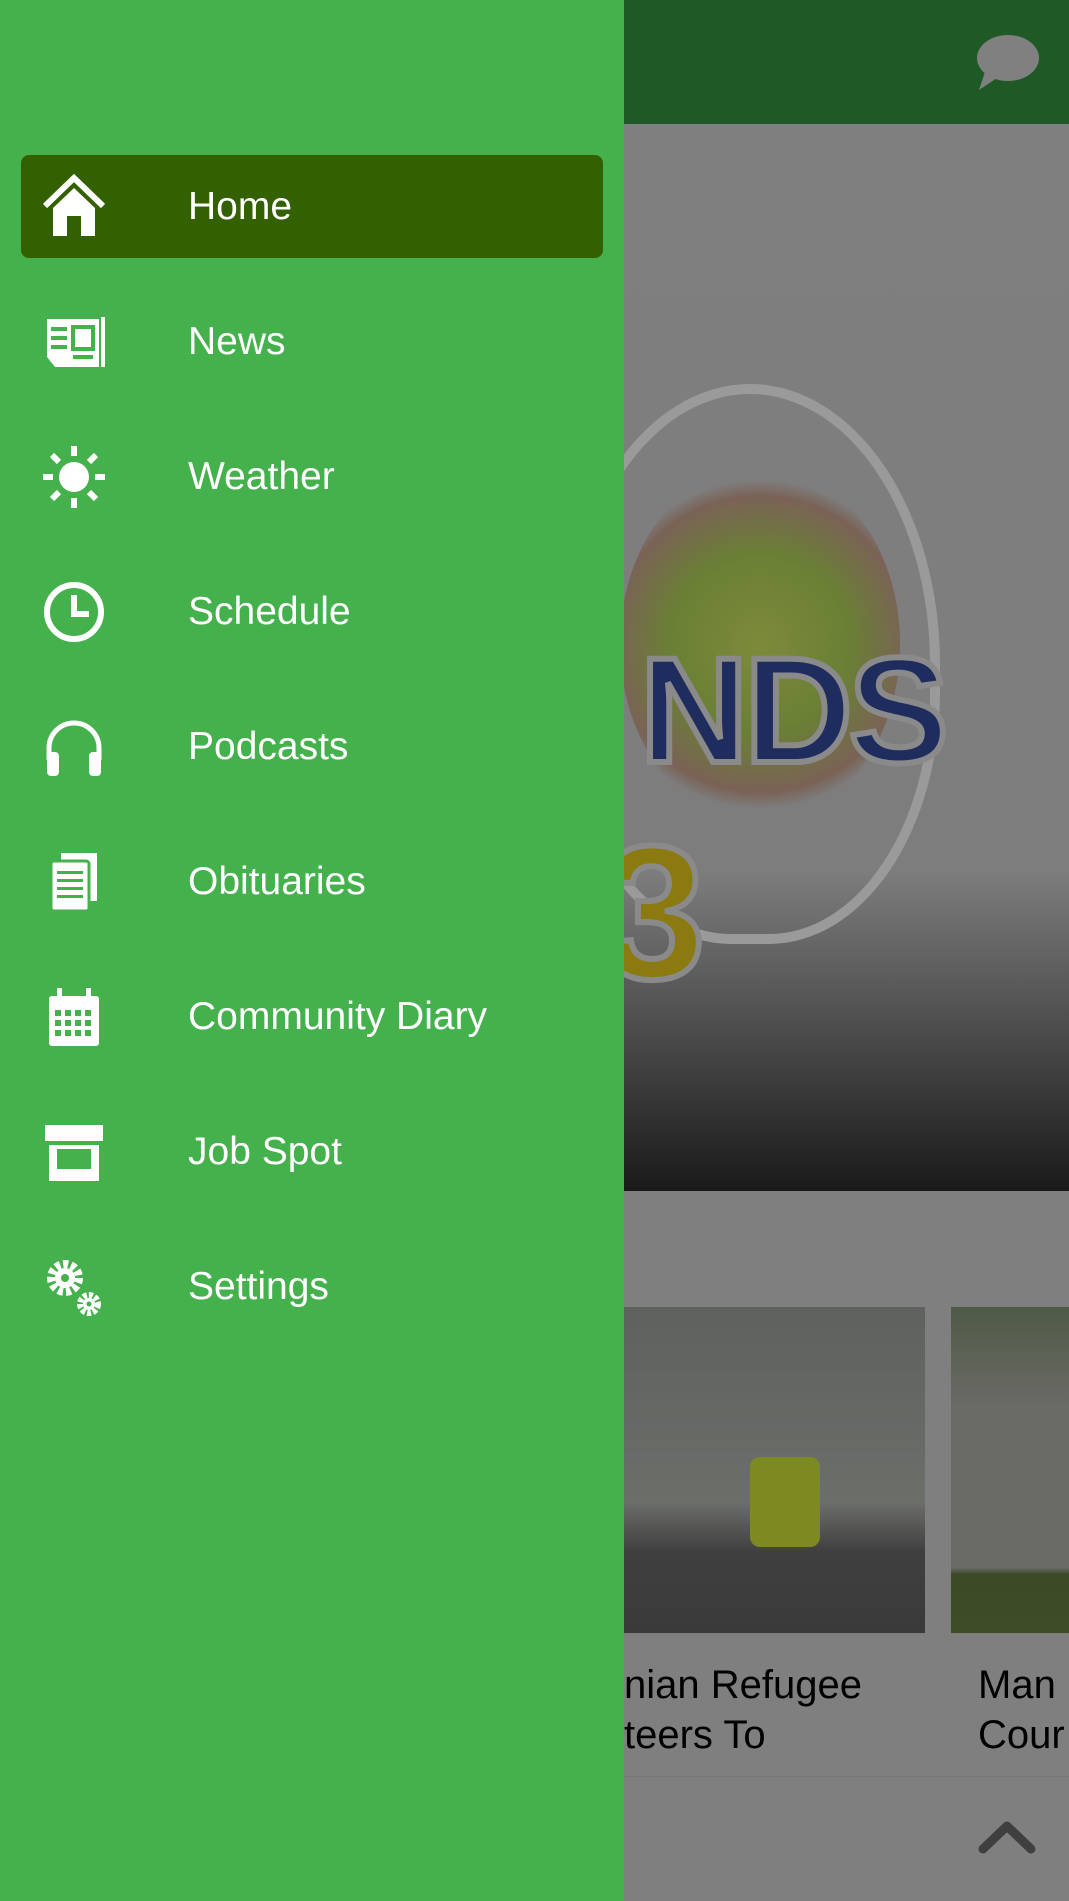  Describe the element at coordinates (269, 611) in the screenshot. I see `drawer-item-label: Schedule` at that location.